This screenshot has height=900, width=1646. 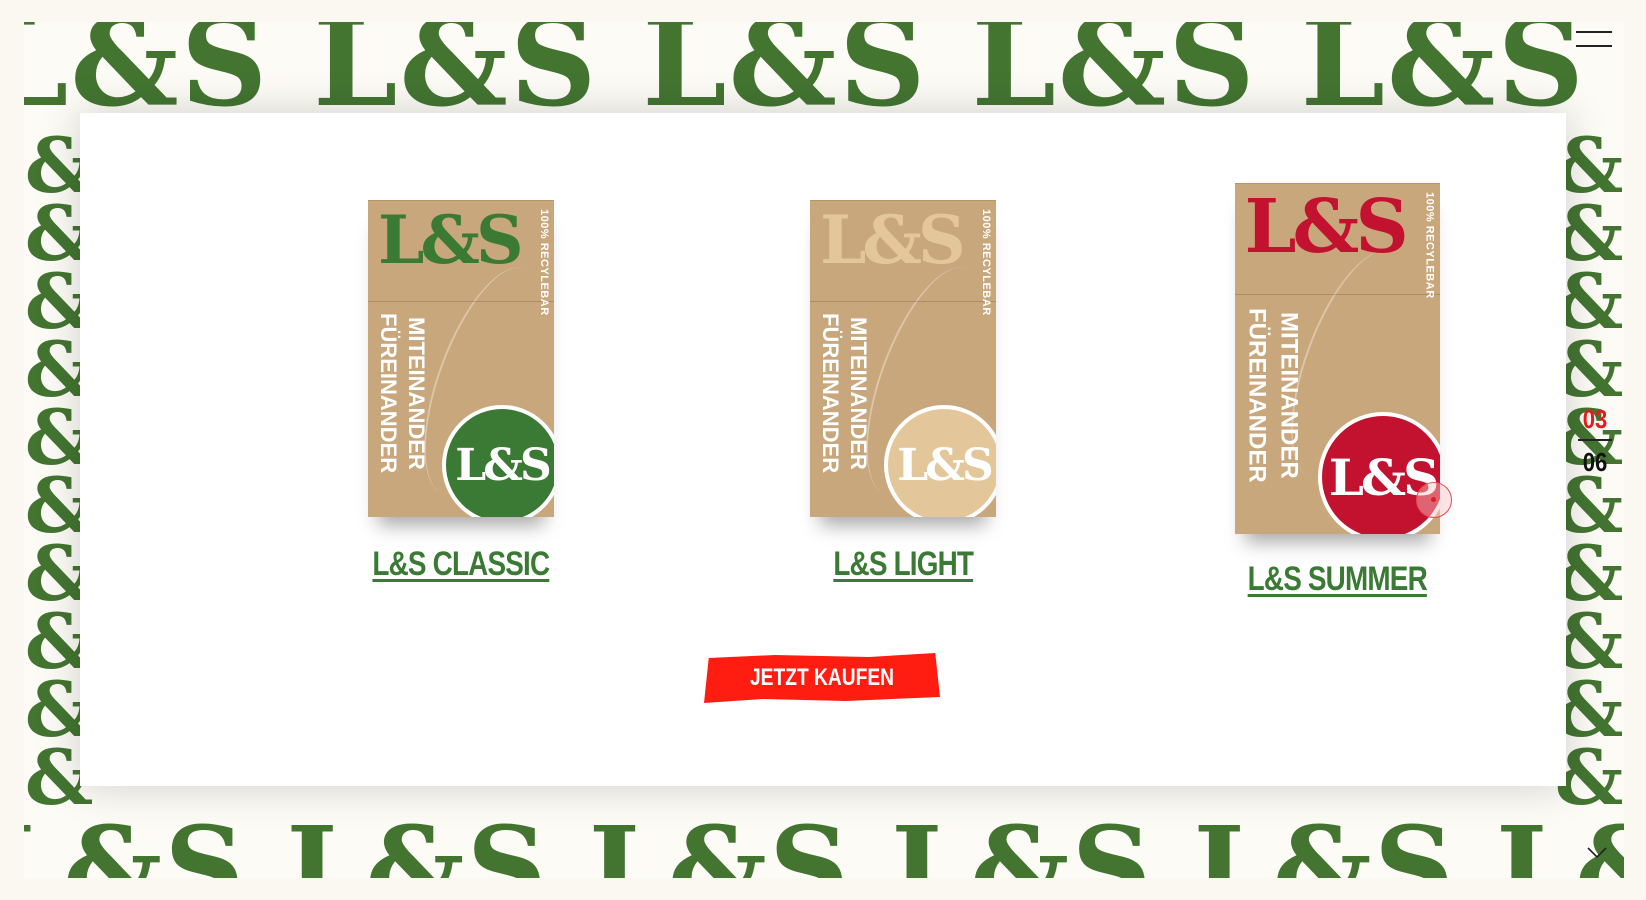 I want to click on product-title-link: L&S LIGHT, so click(x=903, y=564).